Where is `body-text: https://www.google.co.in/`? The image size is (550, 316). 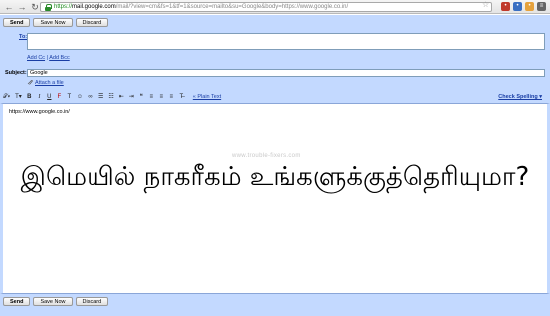 body-text: https://www.google.co.in/ is located at coordinates (39, 112).